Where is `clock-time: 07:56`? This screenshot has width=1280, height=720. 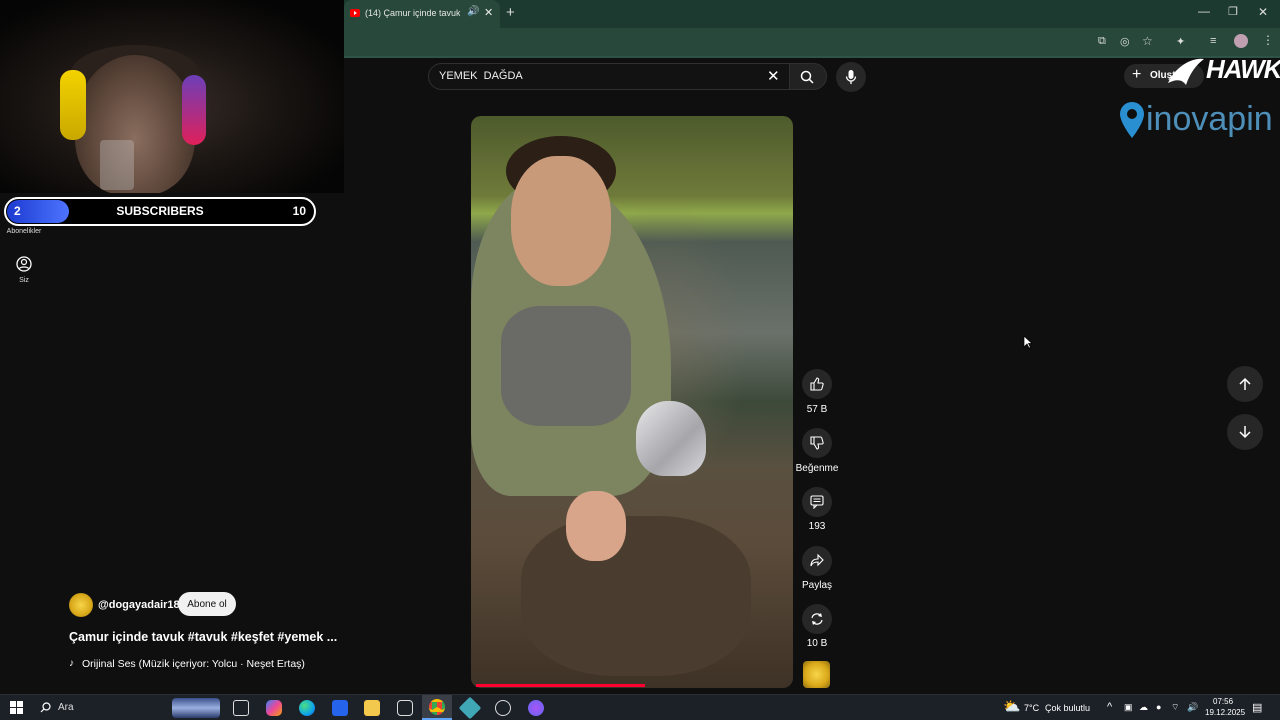
clock-time: 07:56 is located at coordinates (1223, 701).